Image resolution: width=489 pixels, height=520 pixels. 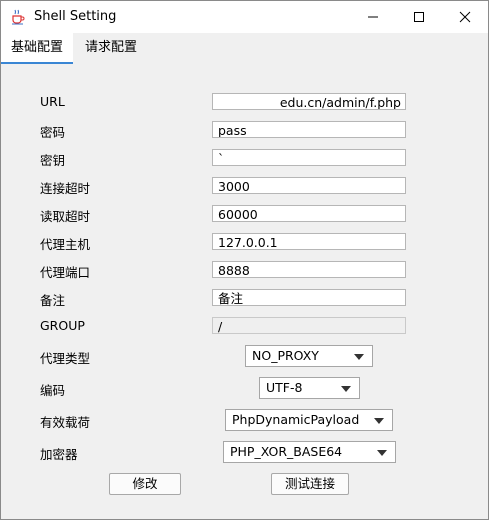 What do you see at coordinates (145, 484) in the screenshot?
I see `modify-button: 修改` at bounding box center [145, 484].